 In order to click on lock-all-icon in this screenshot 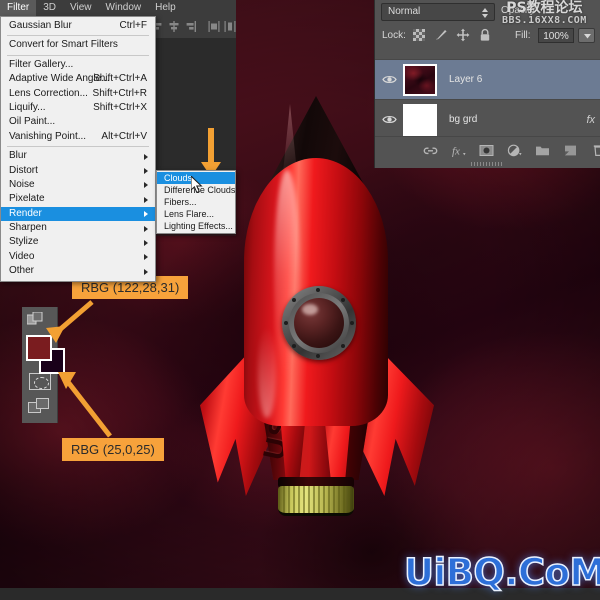, I will do `click(485, 35)`.